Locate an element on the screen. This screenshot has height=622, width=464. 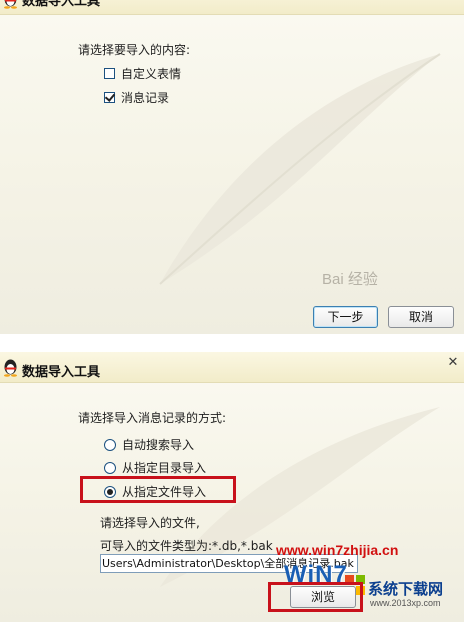
option-message-records: 消息记录 is located at coordinates (136, 97).